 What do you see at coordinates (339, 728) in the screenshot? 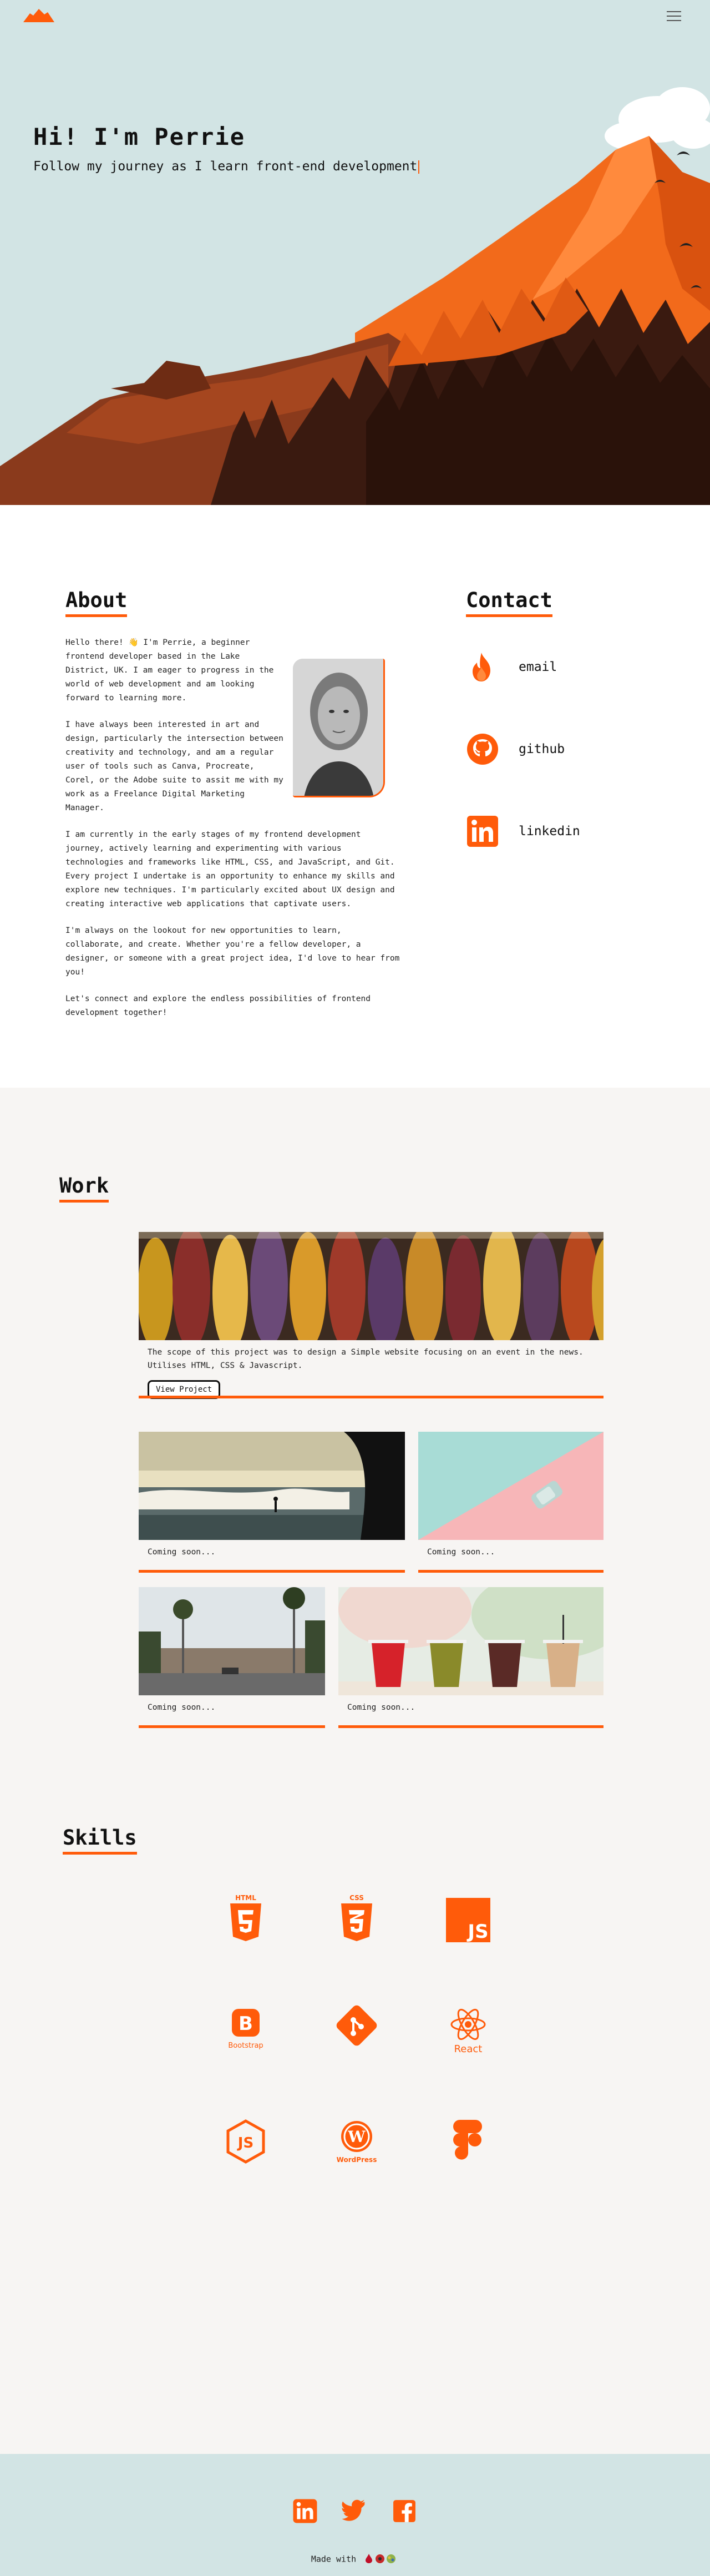
I see `profile-photo` at bounding box center [339, 728].